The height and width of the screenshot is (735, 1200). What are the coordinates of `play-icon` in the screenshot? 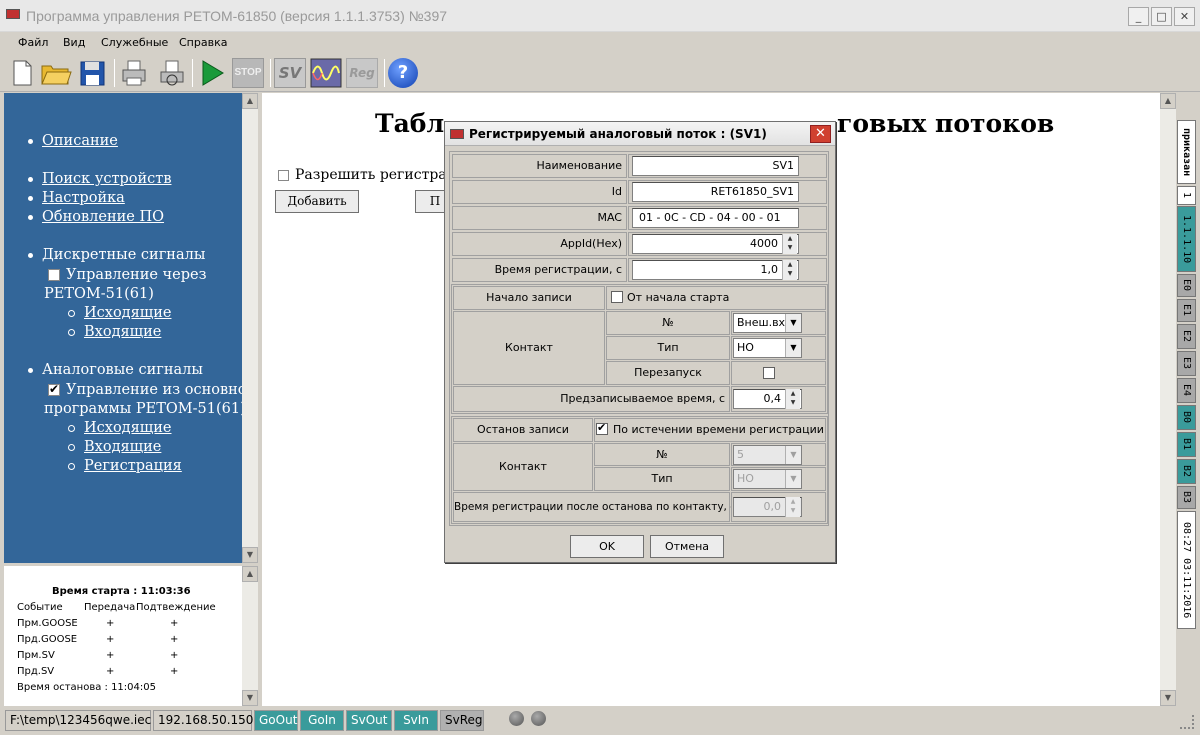 It's located at (212, 73).